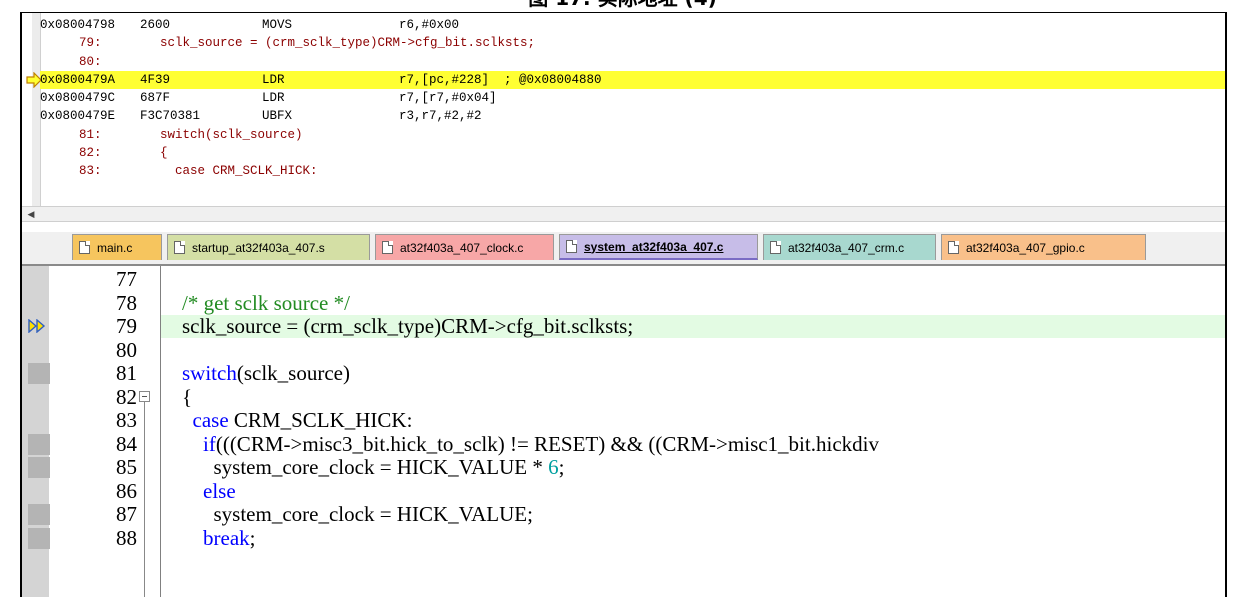 Image resolution: width=1245 pixels, height=597 pixels. I want to click on code-text: break;, so click(229, 537).